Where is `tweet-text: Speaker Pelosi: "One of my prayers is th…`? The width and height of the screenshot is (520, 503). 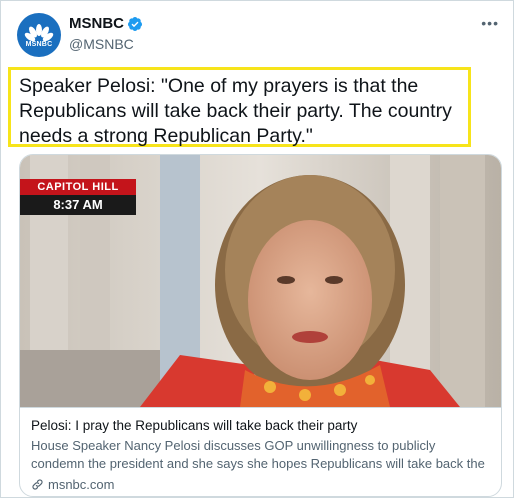 tweet-text: Speaker Pelosi: "One of my prayers is th… is located at coordinates (235, 111).